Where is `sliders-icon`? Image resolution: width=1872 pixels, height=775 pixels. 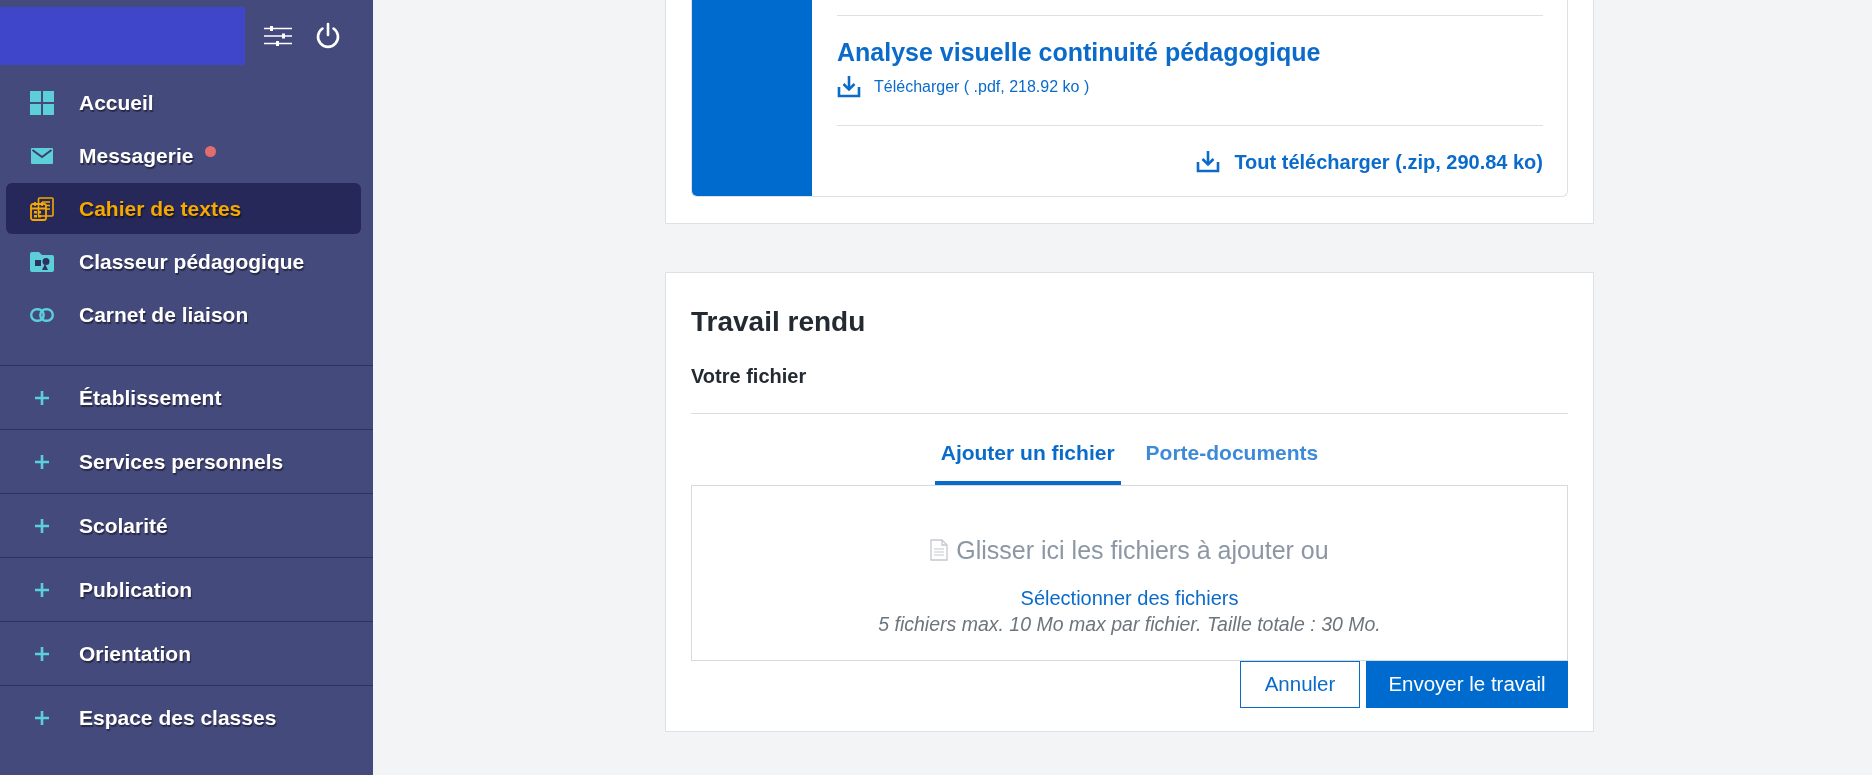 sliders-icon is located at coordinates (278, 36).